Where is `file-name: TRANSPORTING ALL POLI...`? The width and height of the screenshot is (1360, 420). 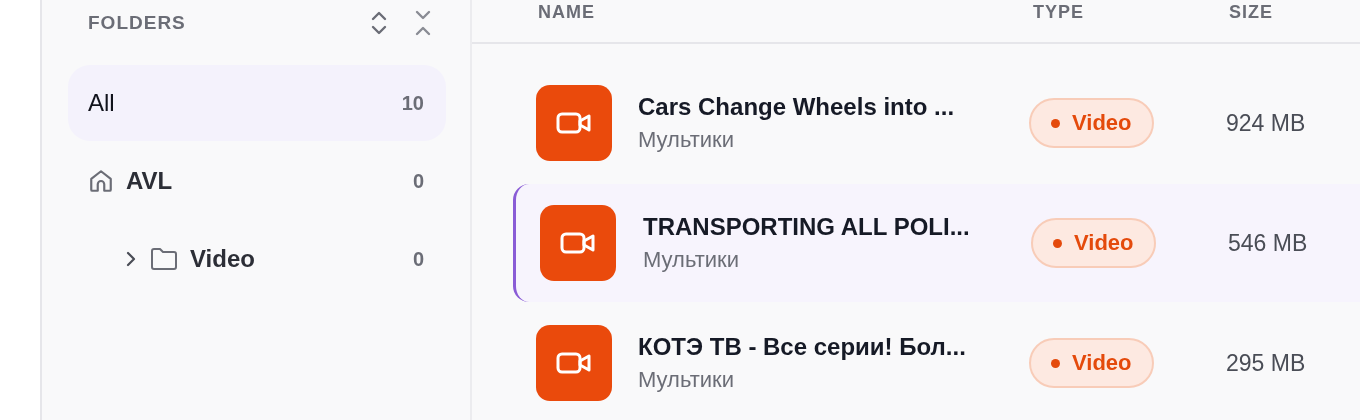 file-name: TRANSPORTING ALL POLI... is located at coordinates (807, 227).